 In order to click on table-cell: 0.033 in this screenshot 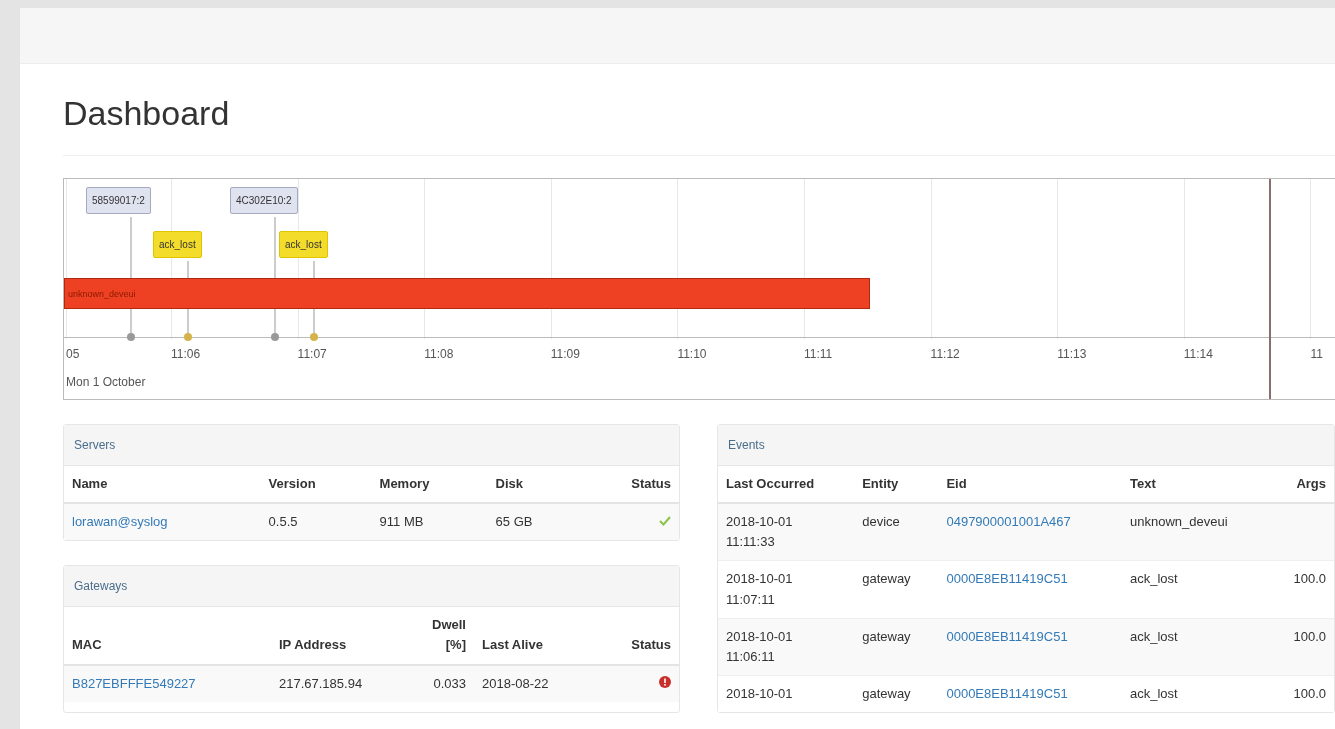, I will do `click(446, 683)`.